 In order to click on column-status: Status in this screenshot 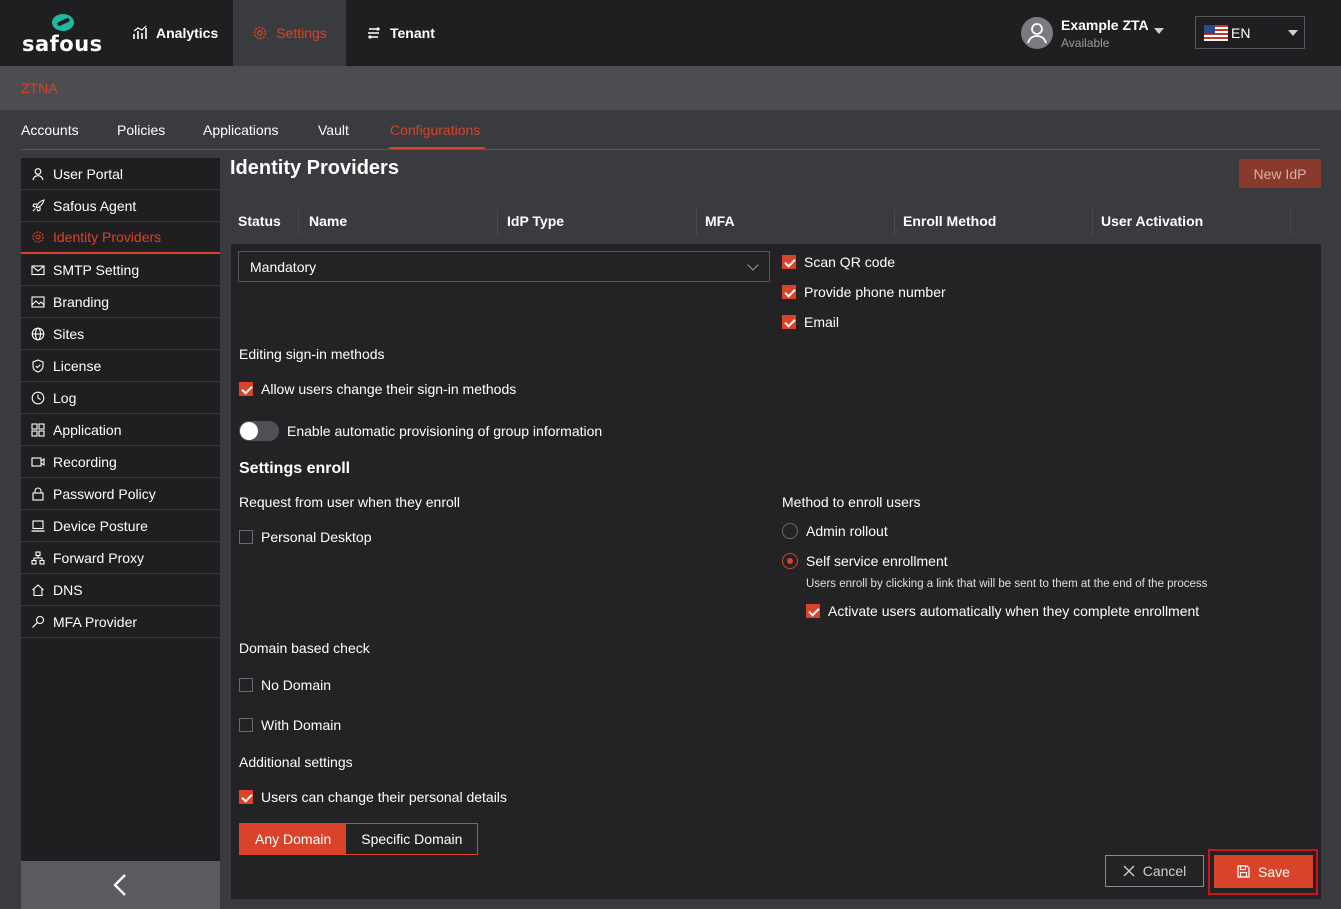, I will do `click(259, 221)`.